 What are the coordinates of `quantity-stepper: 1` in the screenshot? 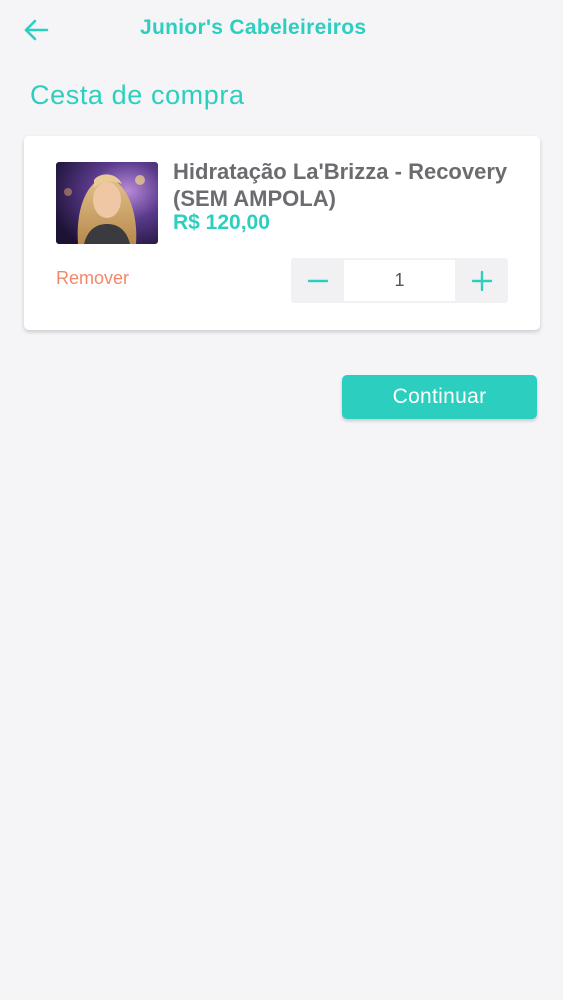 It's located at (399, 280).